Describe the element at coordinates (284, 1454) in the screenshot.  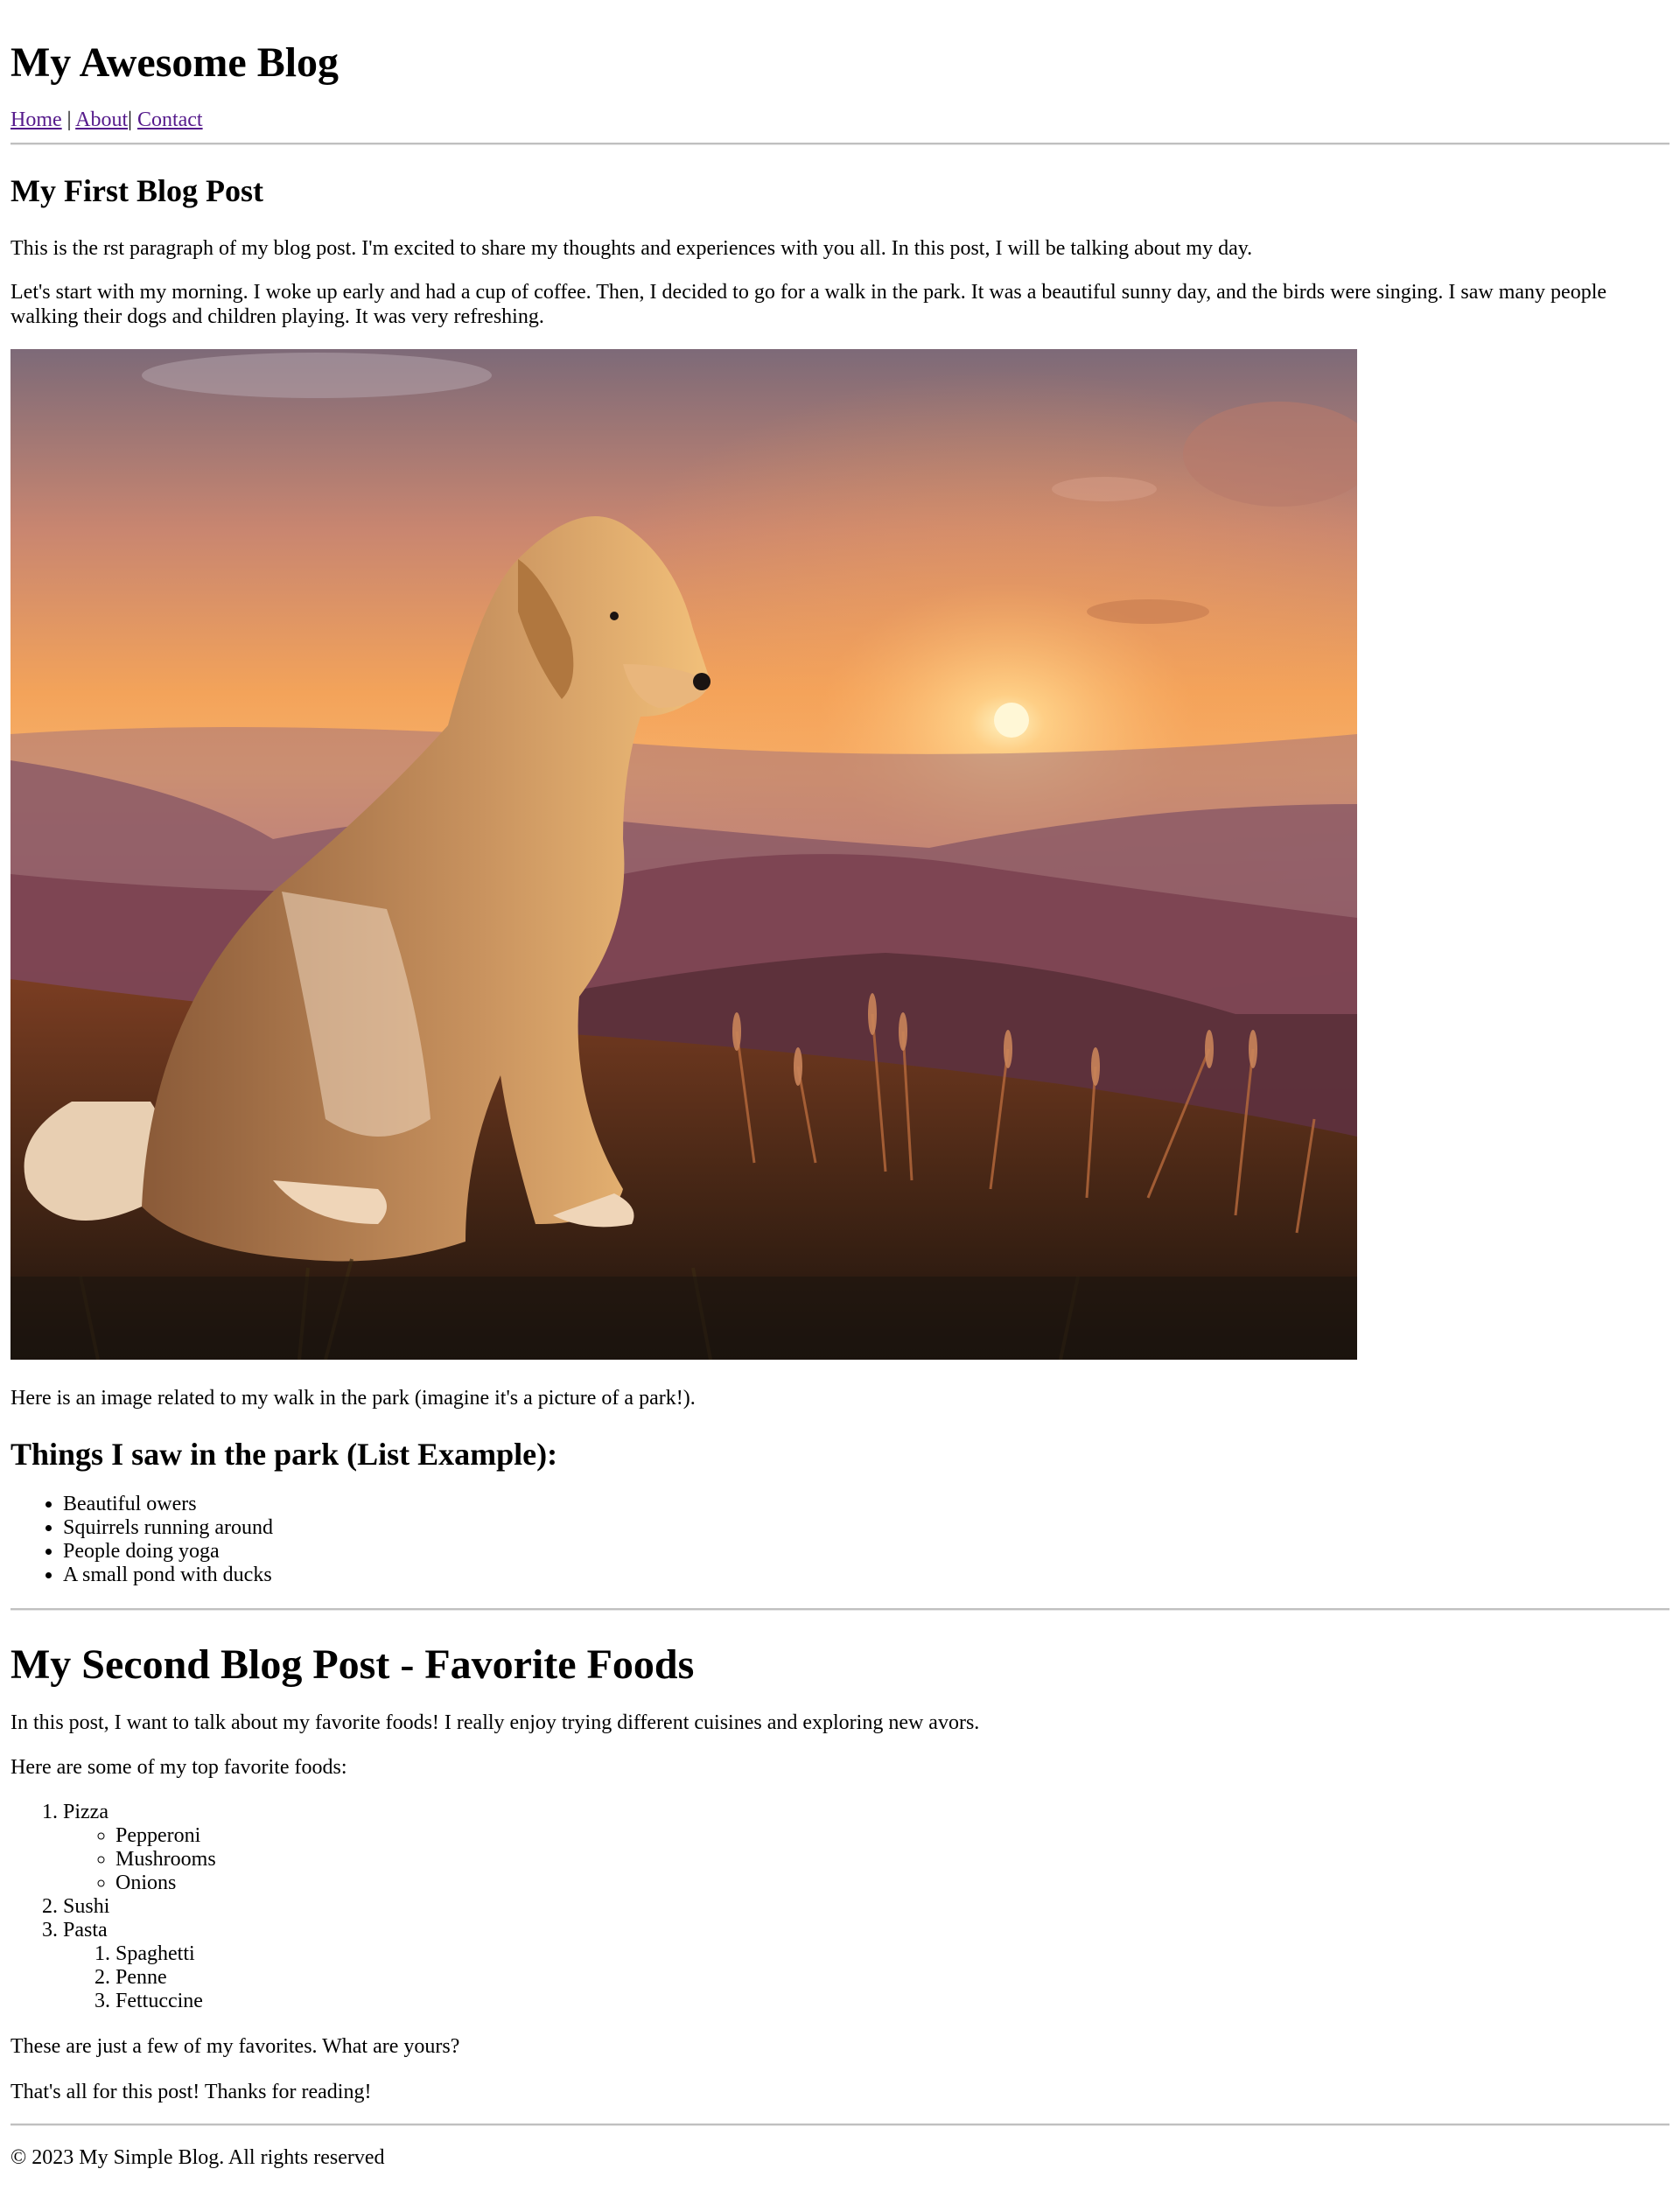
I see `list-heading: Things I saw in the park (List Example):` at that location.